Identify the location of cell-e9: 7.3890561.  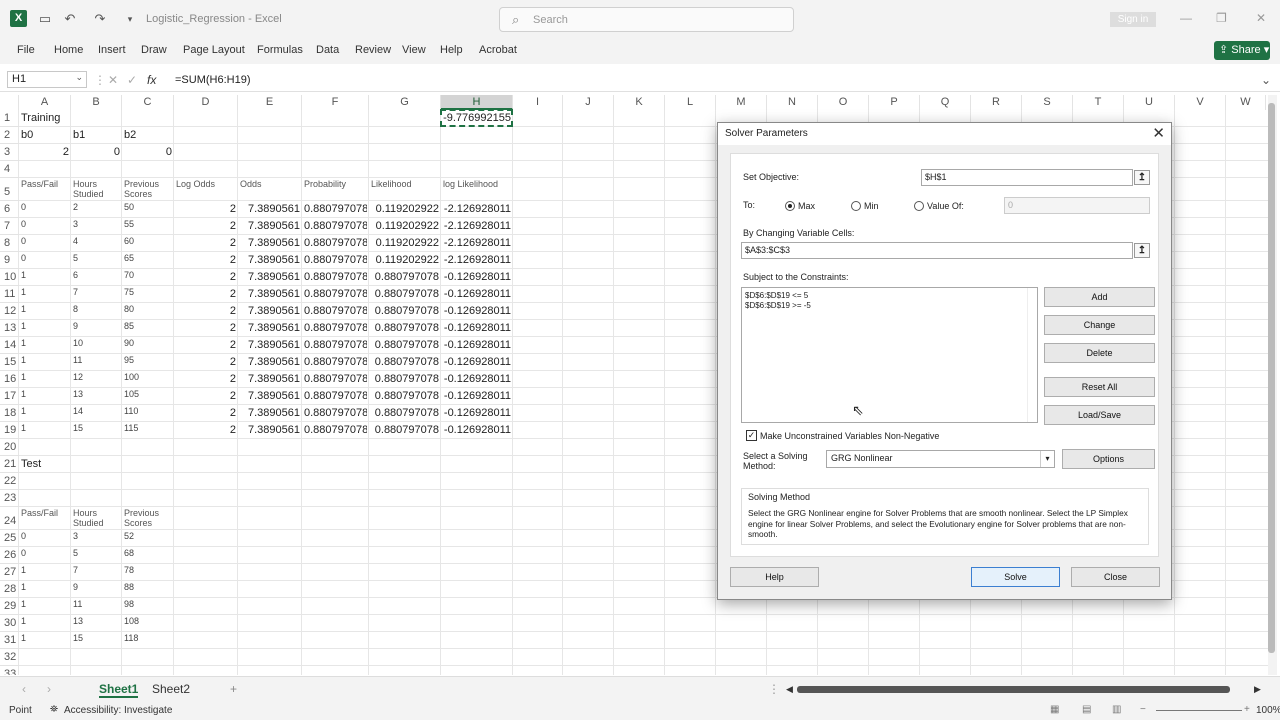
(270, 260).